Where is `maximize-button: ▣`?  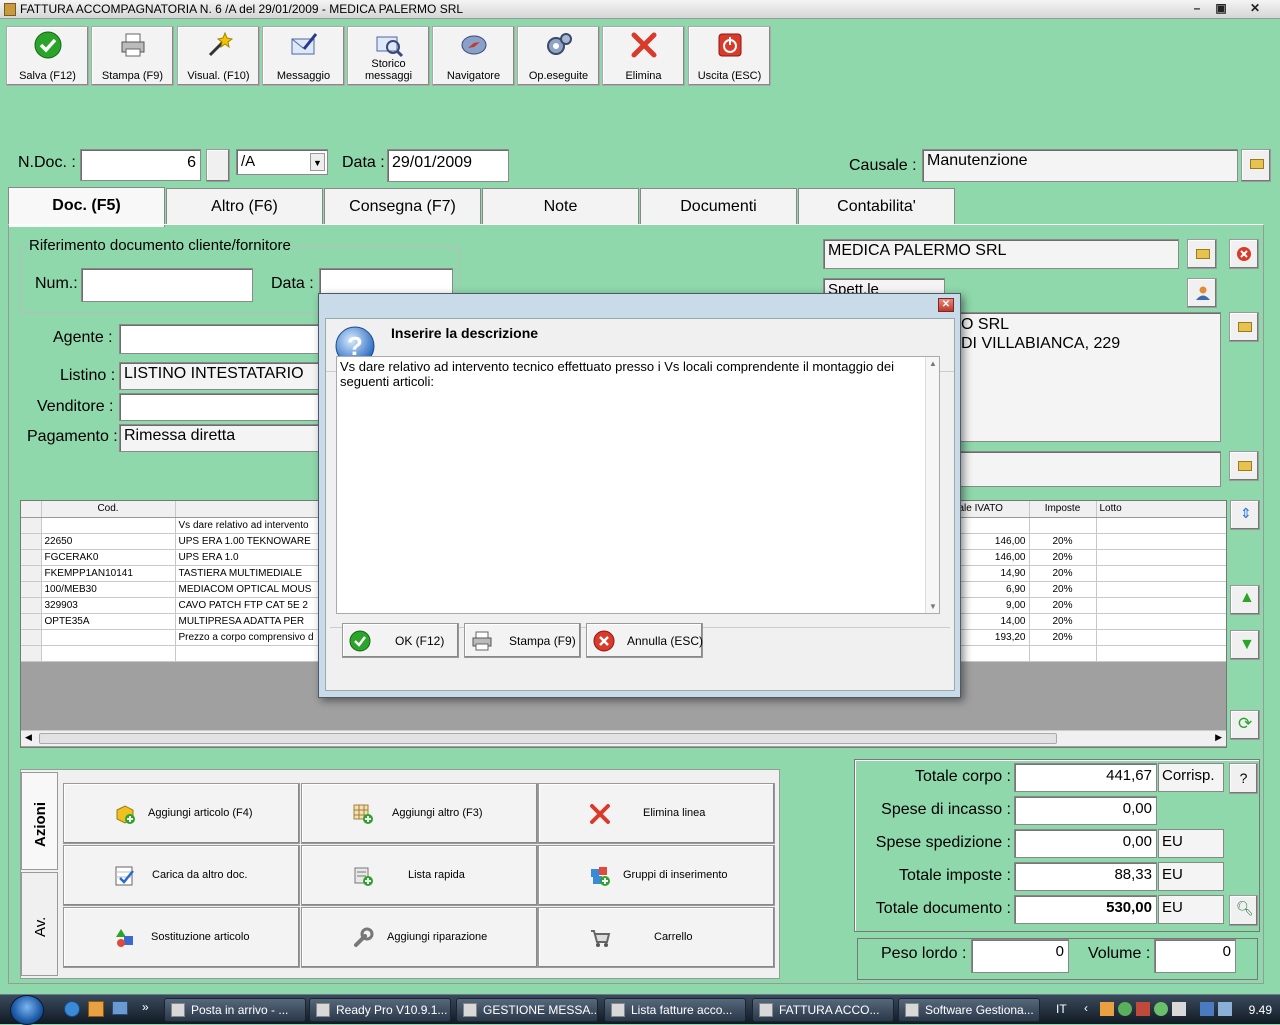
maximize-button: ▣ is located at coordinates (1221, 9).